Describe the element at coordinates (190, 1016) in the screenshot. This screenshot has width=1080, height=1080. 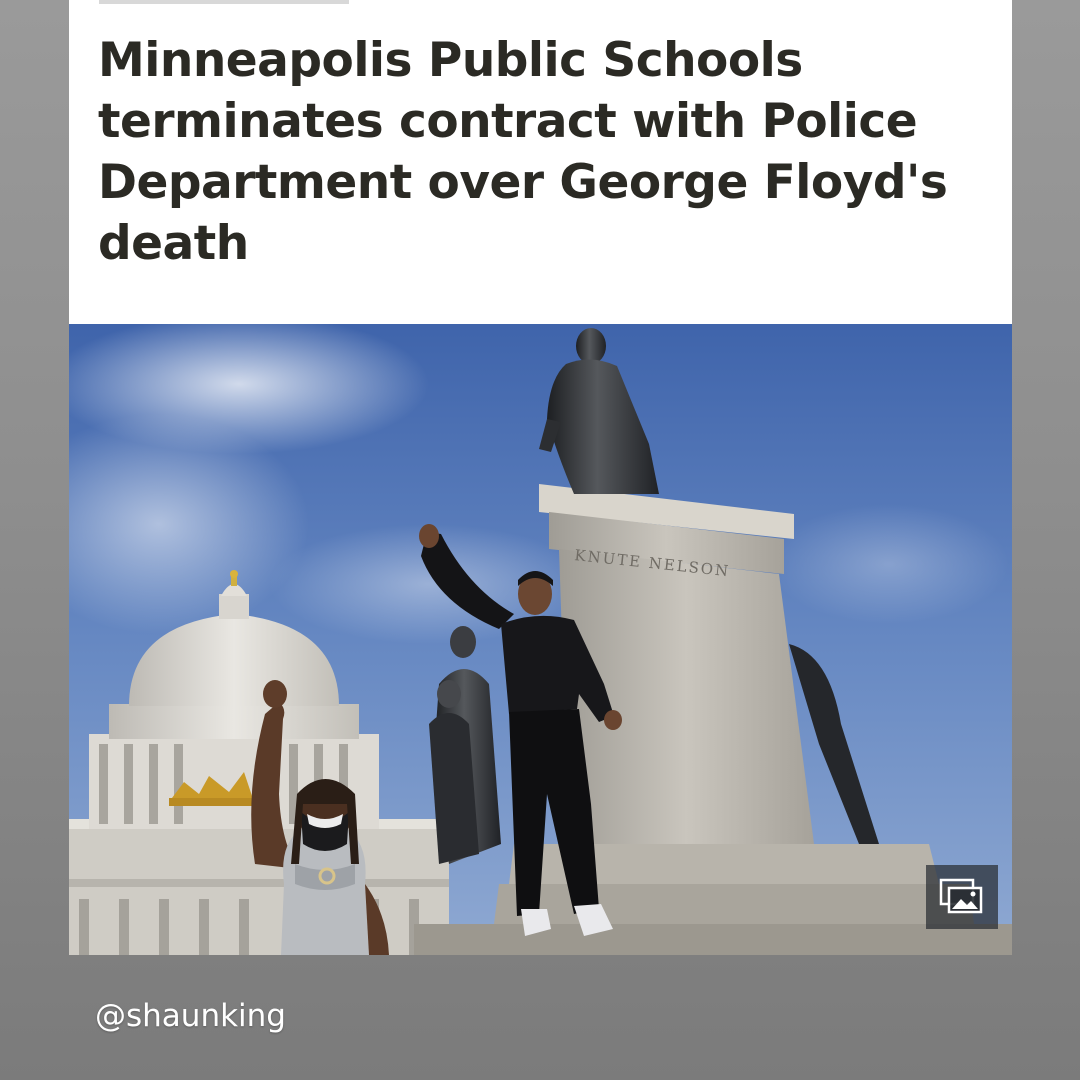
I see `account-handle: @shaunking` at that location.